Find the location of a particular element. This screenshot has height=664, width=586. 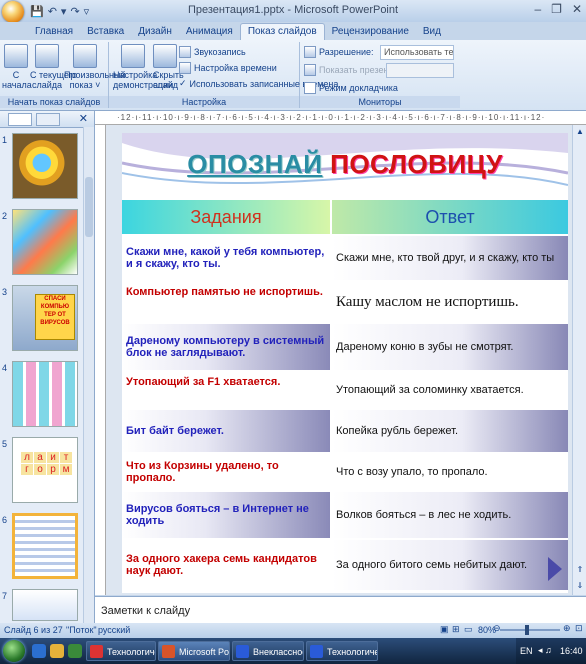

tray-icons: ◂ ♫ is located at coordinates (545, 650).